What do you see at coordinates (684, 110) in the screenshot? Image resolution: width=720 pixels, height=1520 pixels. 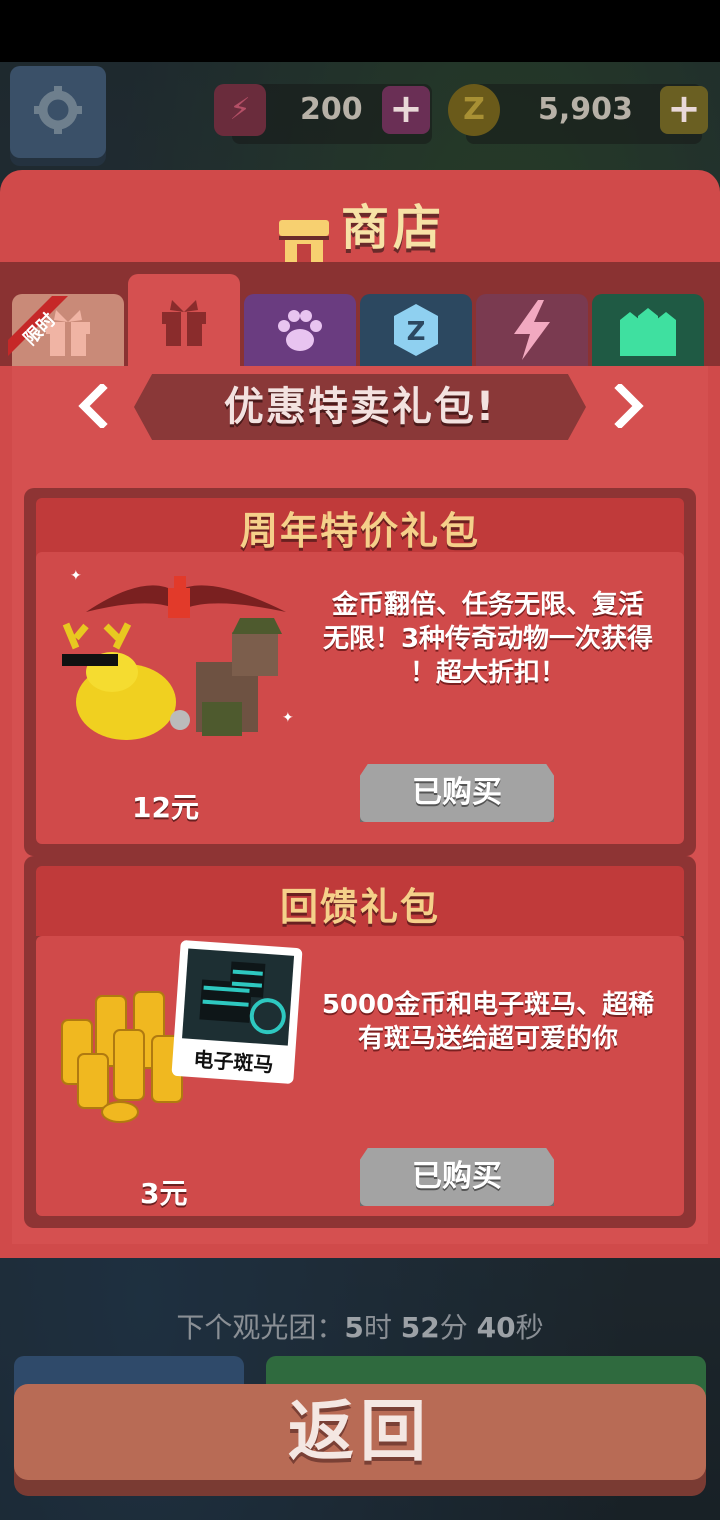 I see `add-coins-button: +` at bounding box center [684, 110].